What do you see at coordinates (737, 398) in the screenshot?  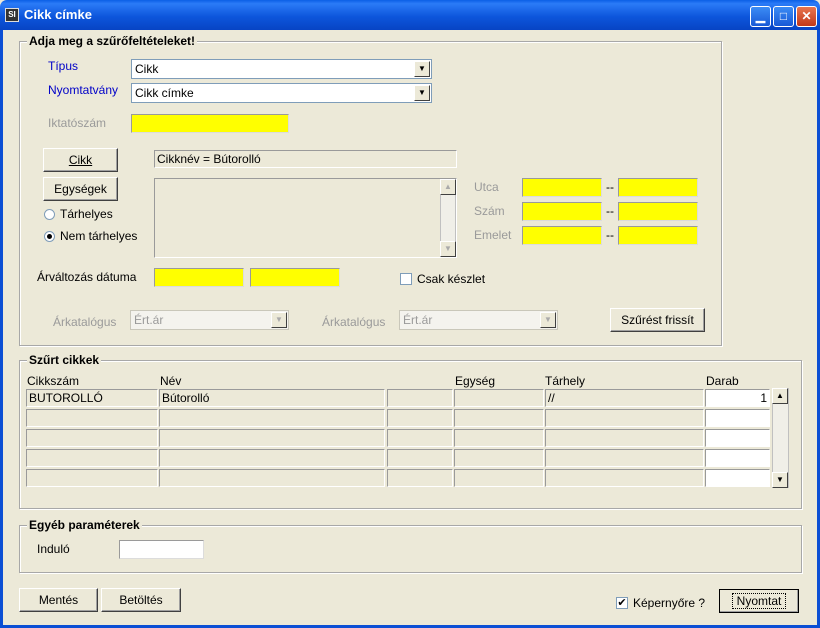 I see `cell-darab: 1` at bounding box center [737, 398].